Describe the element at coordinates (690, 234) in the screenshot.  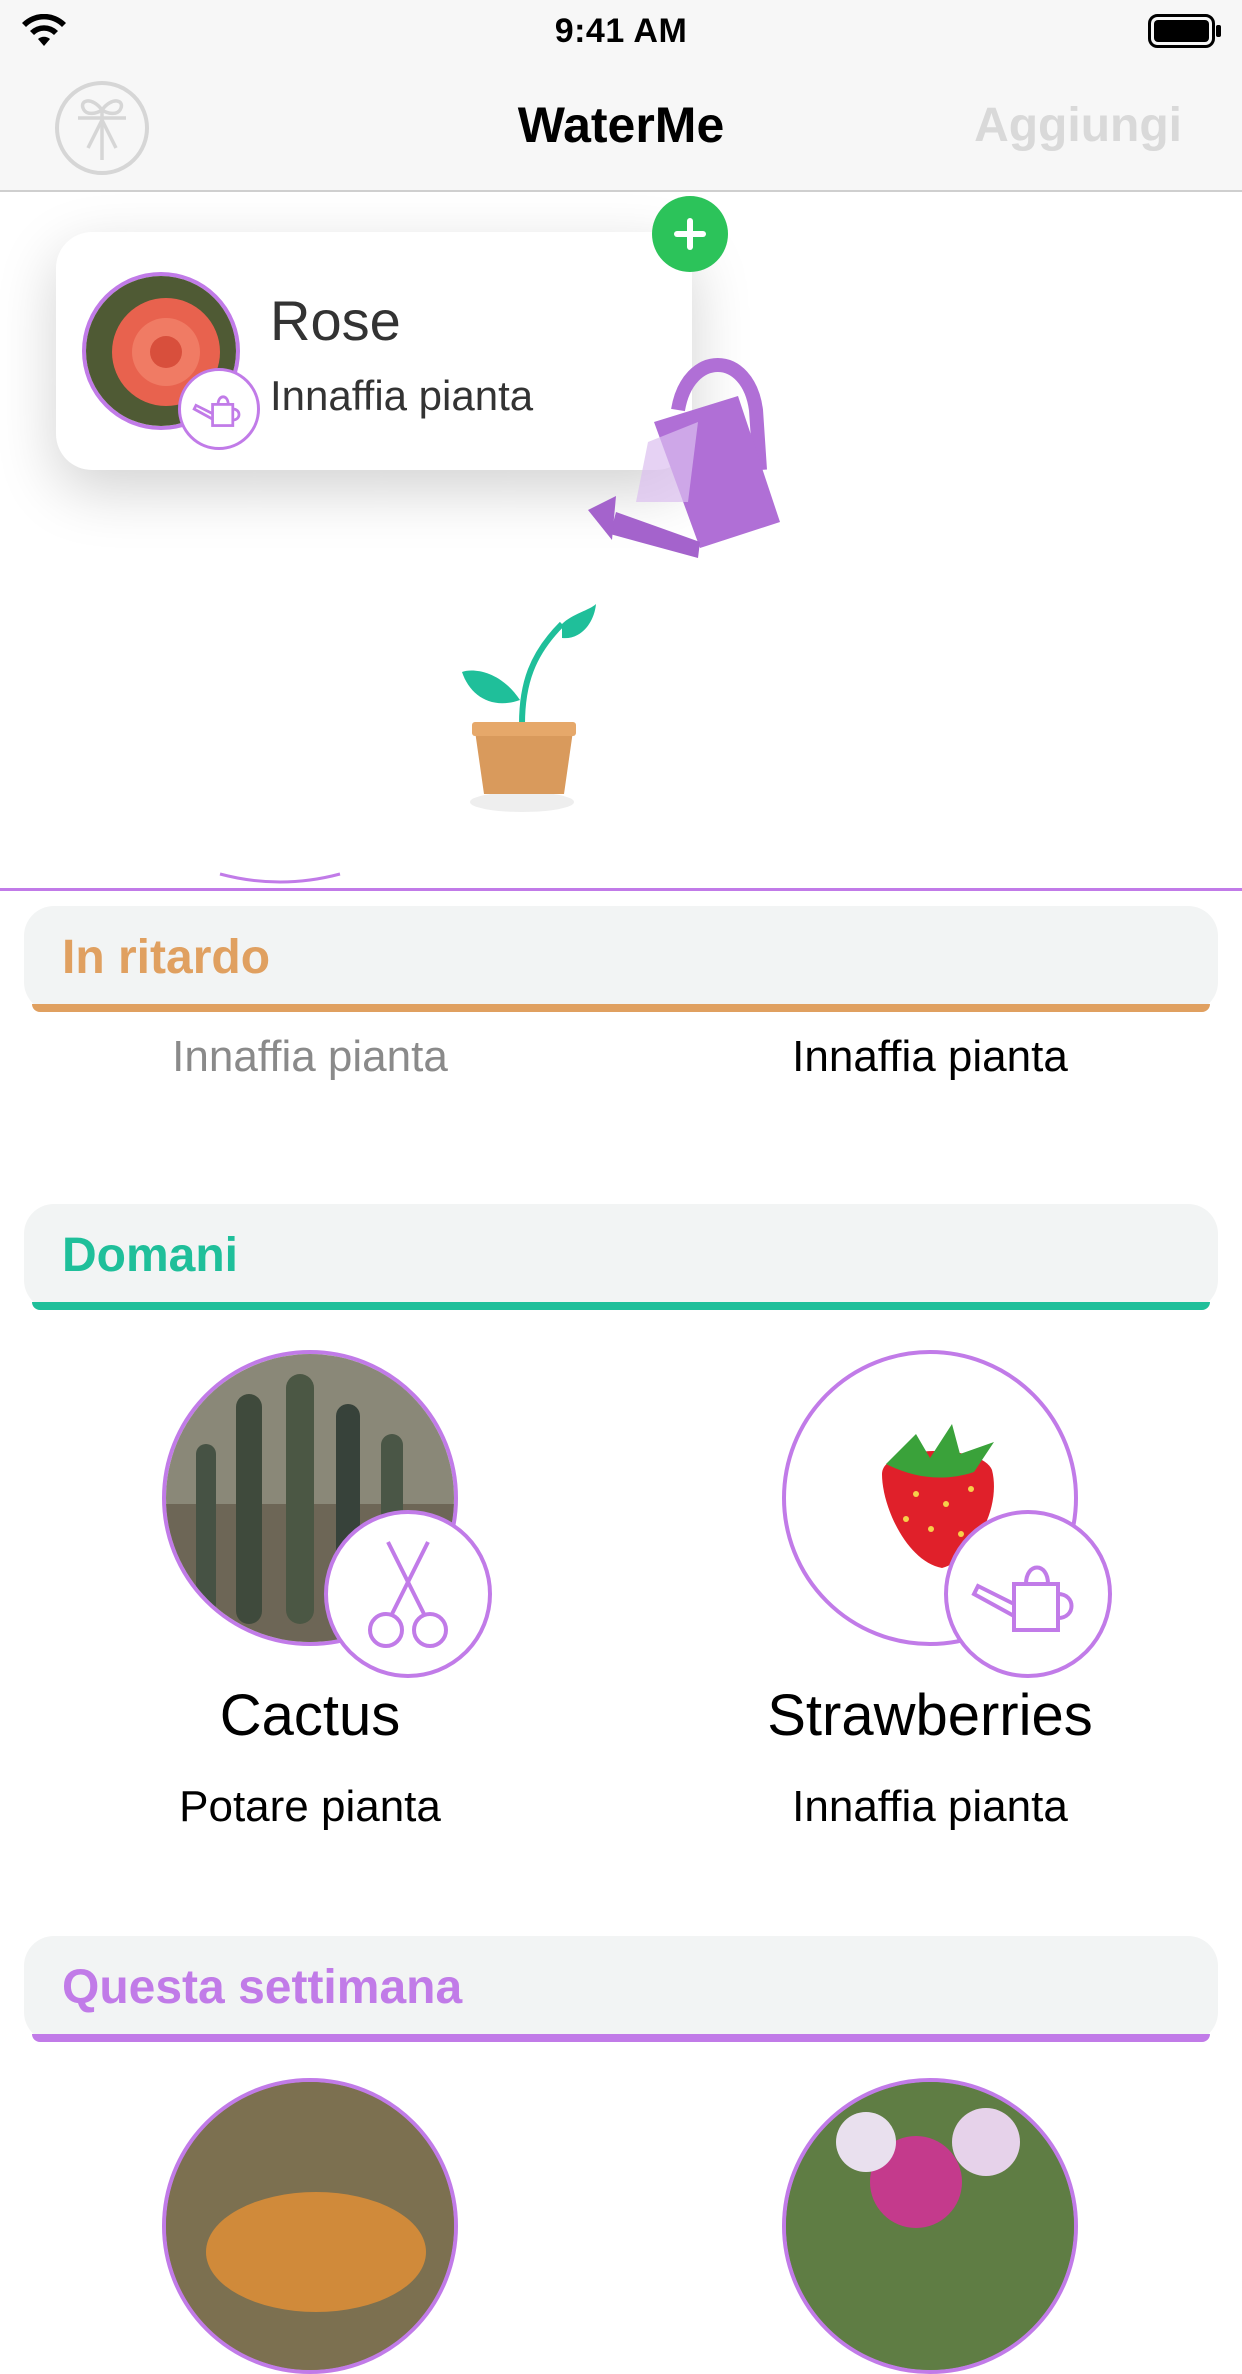
I see `add-plus-icon` at that location.